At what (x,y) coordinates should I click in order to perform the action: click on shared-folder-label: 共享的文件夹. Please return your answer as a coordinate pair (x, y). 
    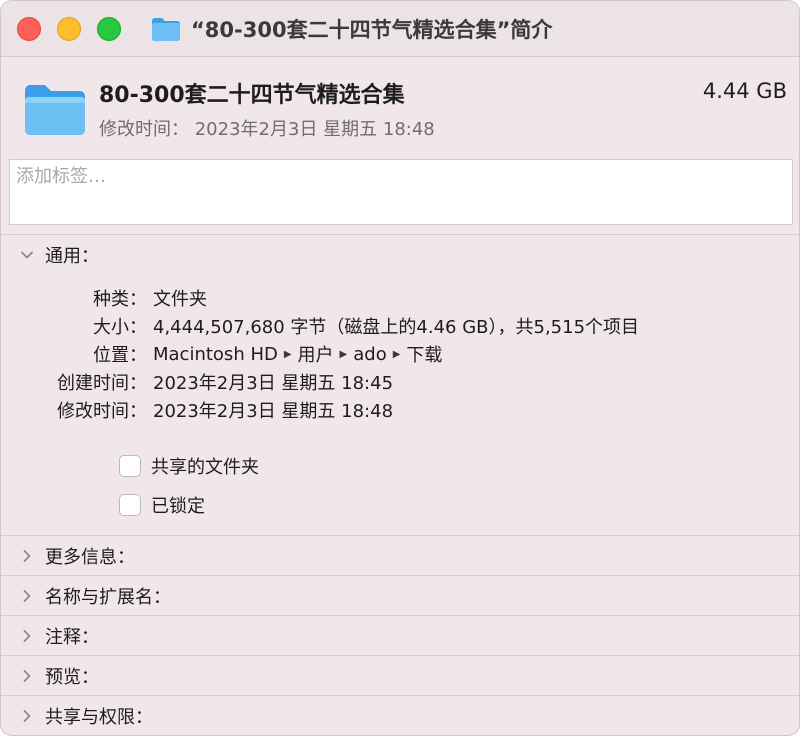
    Looking at the image, I should click on (205, 467).